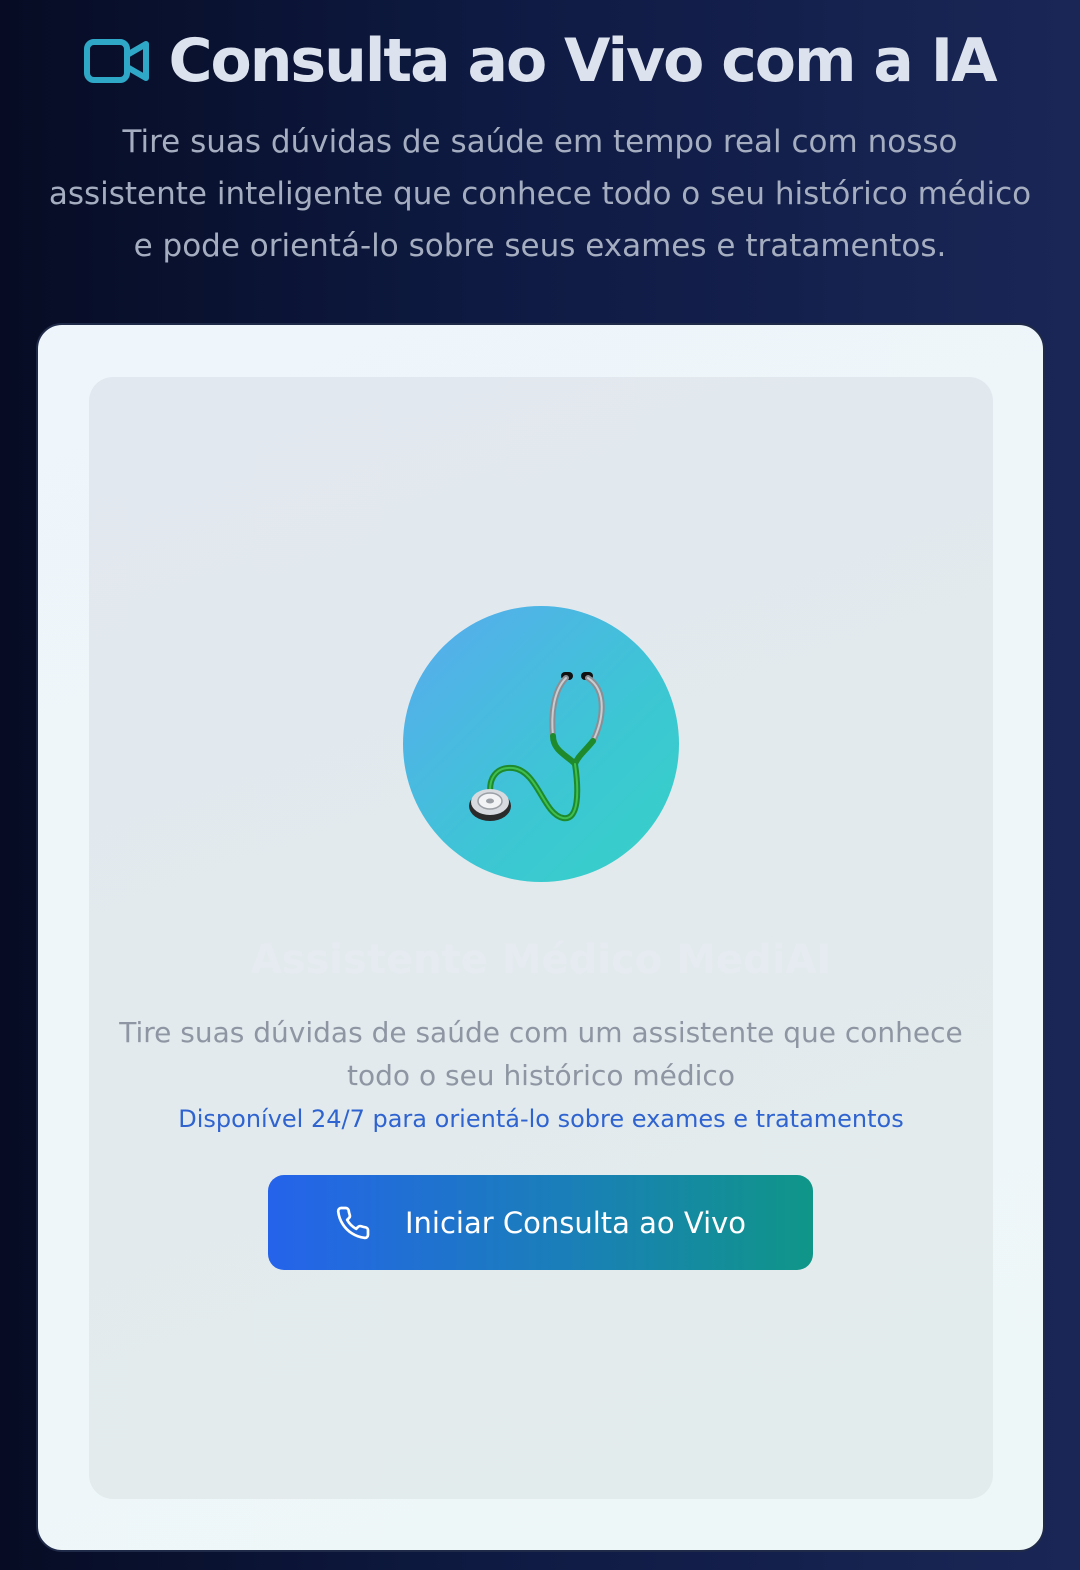 The image size is (1080, 1570). Describe the element at coordinates (537, 747) in the screenshot. I see `stethoscope-icon` at that location.